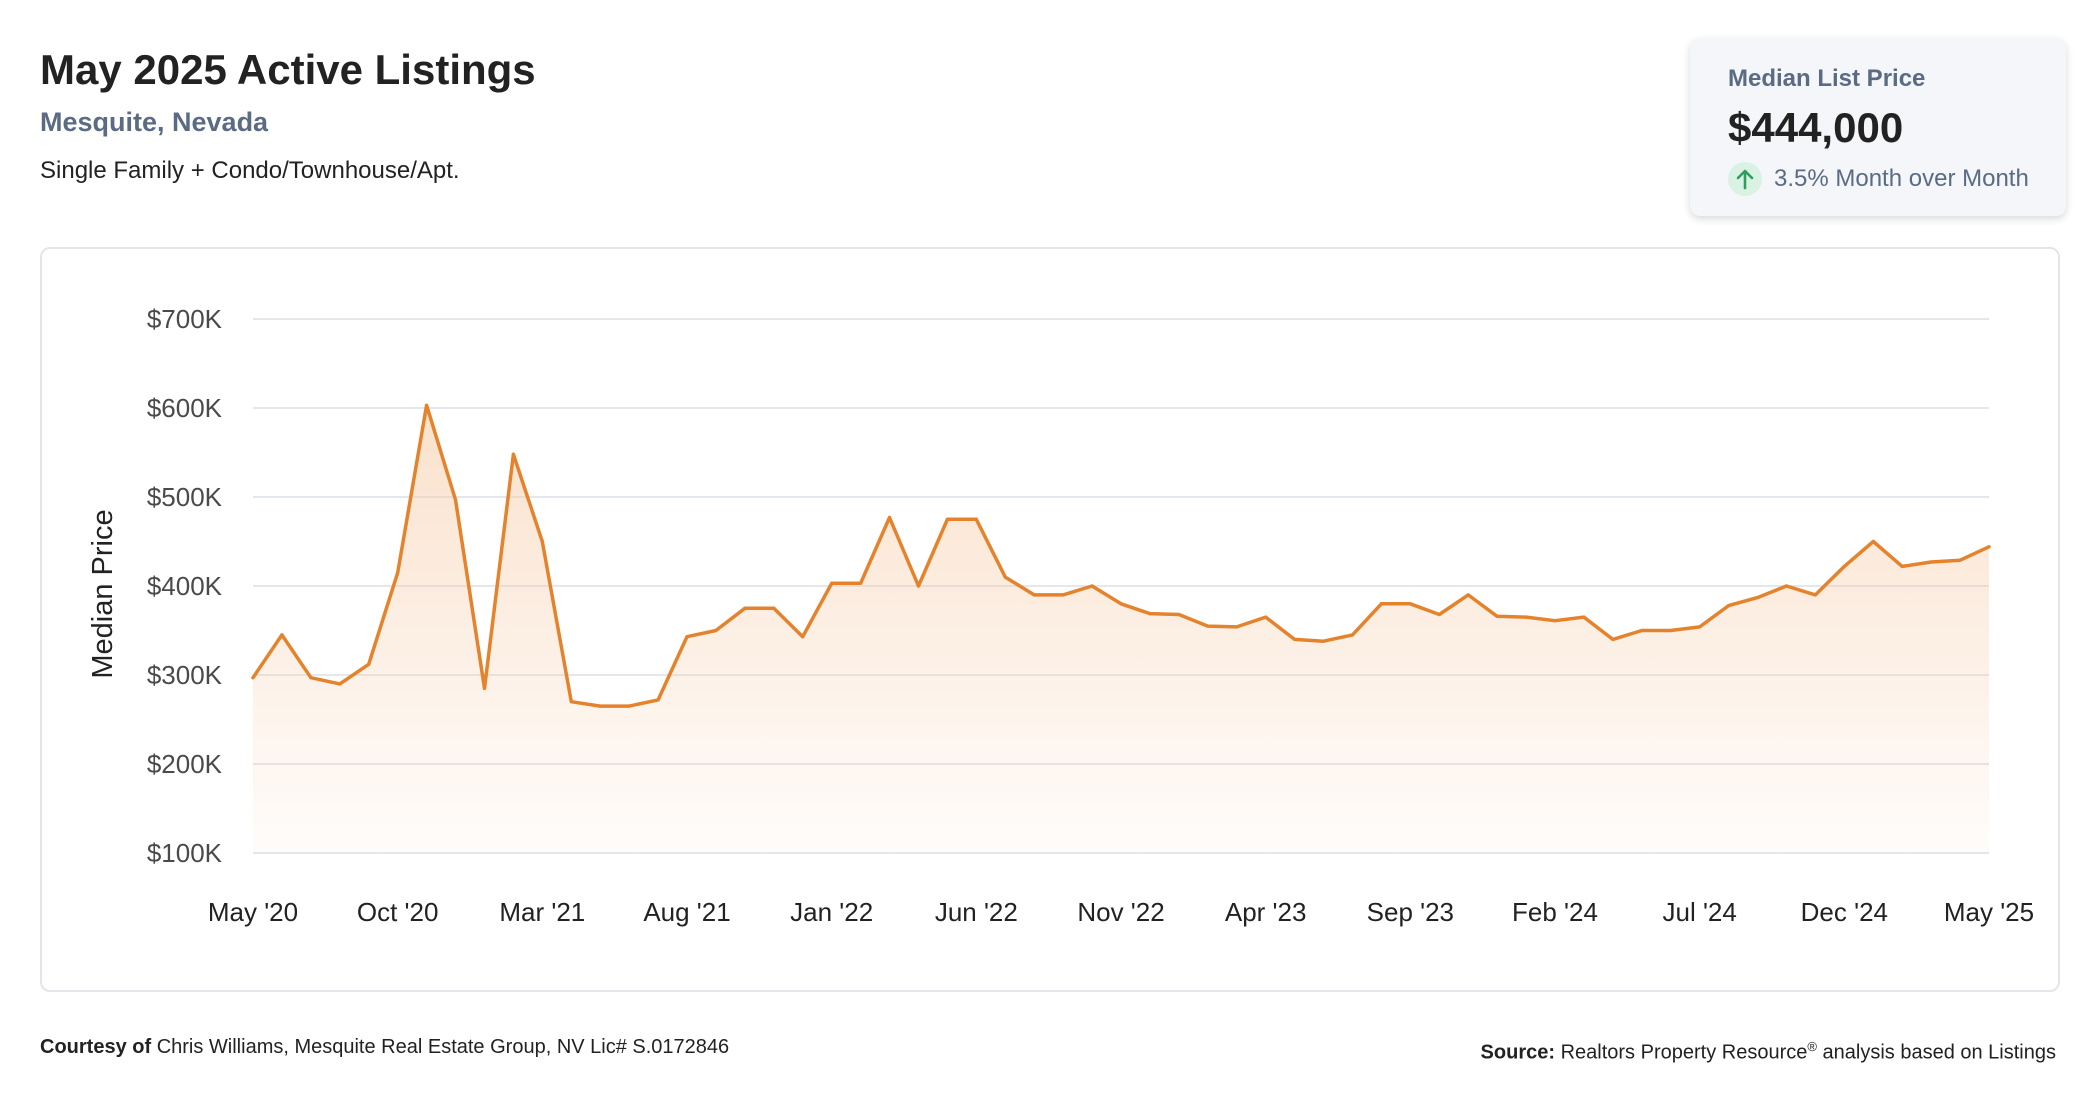 The height and width of the screenshot is (1100, 2096). I want to click on y-tick-label: $700K, so click(185, 319).